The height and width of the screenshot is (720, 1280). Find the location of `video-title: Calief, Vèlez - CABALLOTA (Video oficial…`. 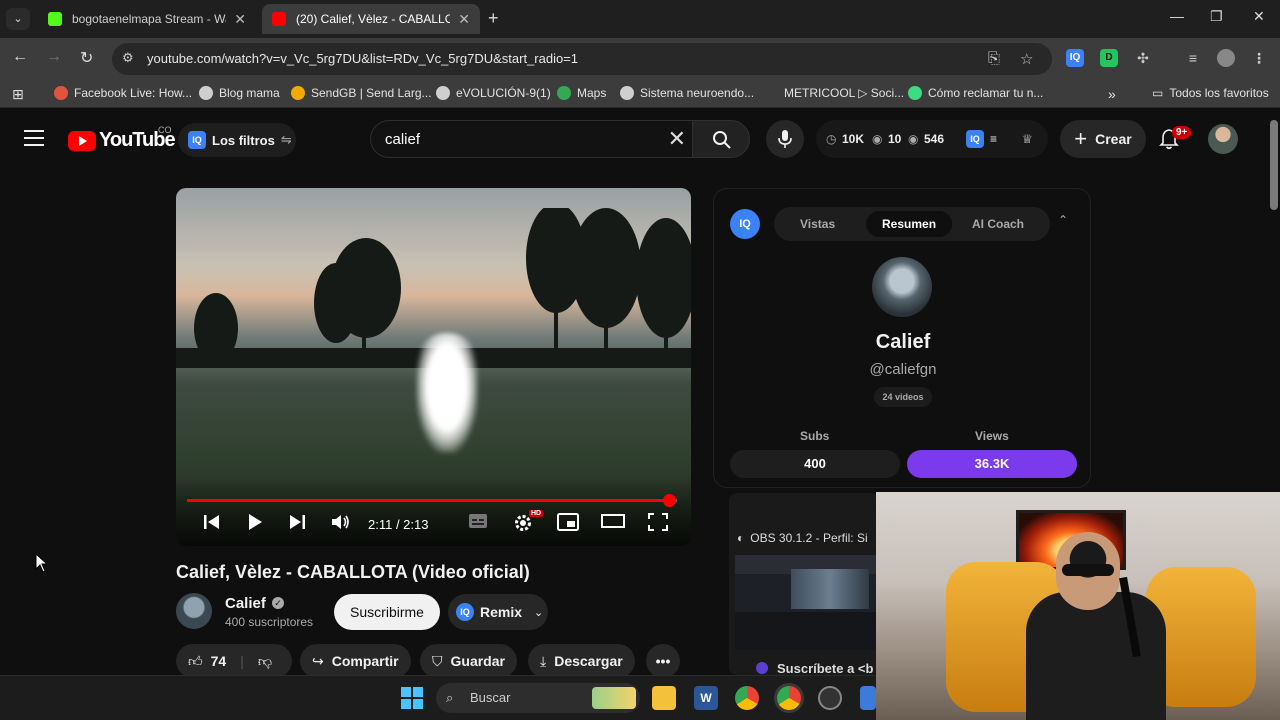

video-title: Calief, Vèlez - CABALLOTA (Video oficial… is located at coordinates (353, 572).